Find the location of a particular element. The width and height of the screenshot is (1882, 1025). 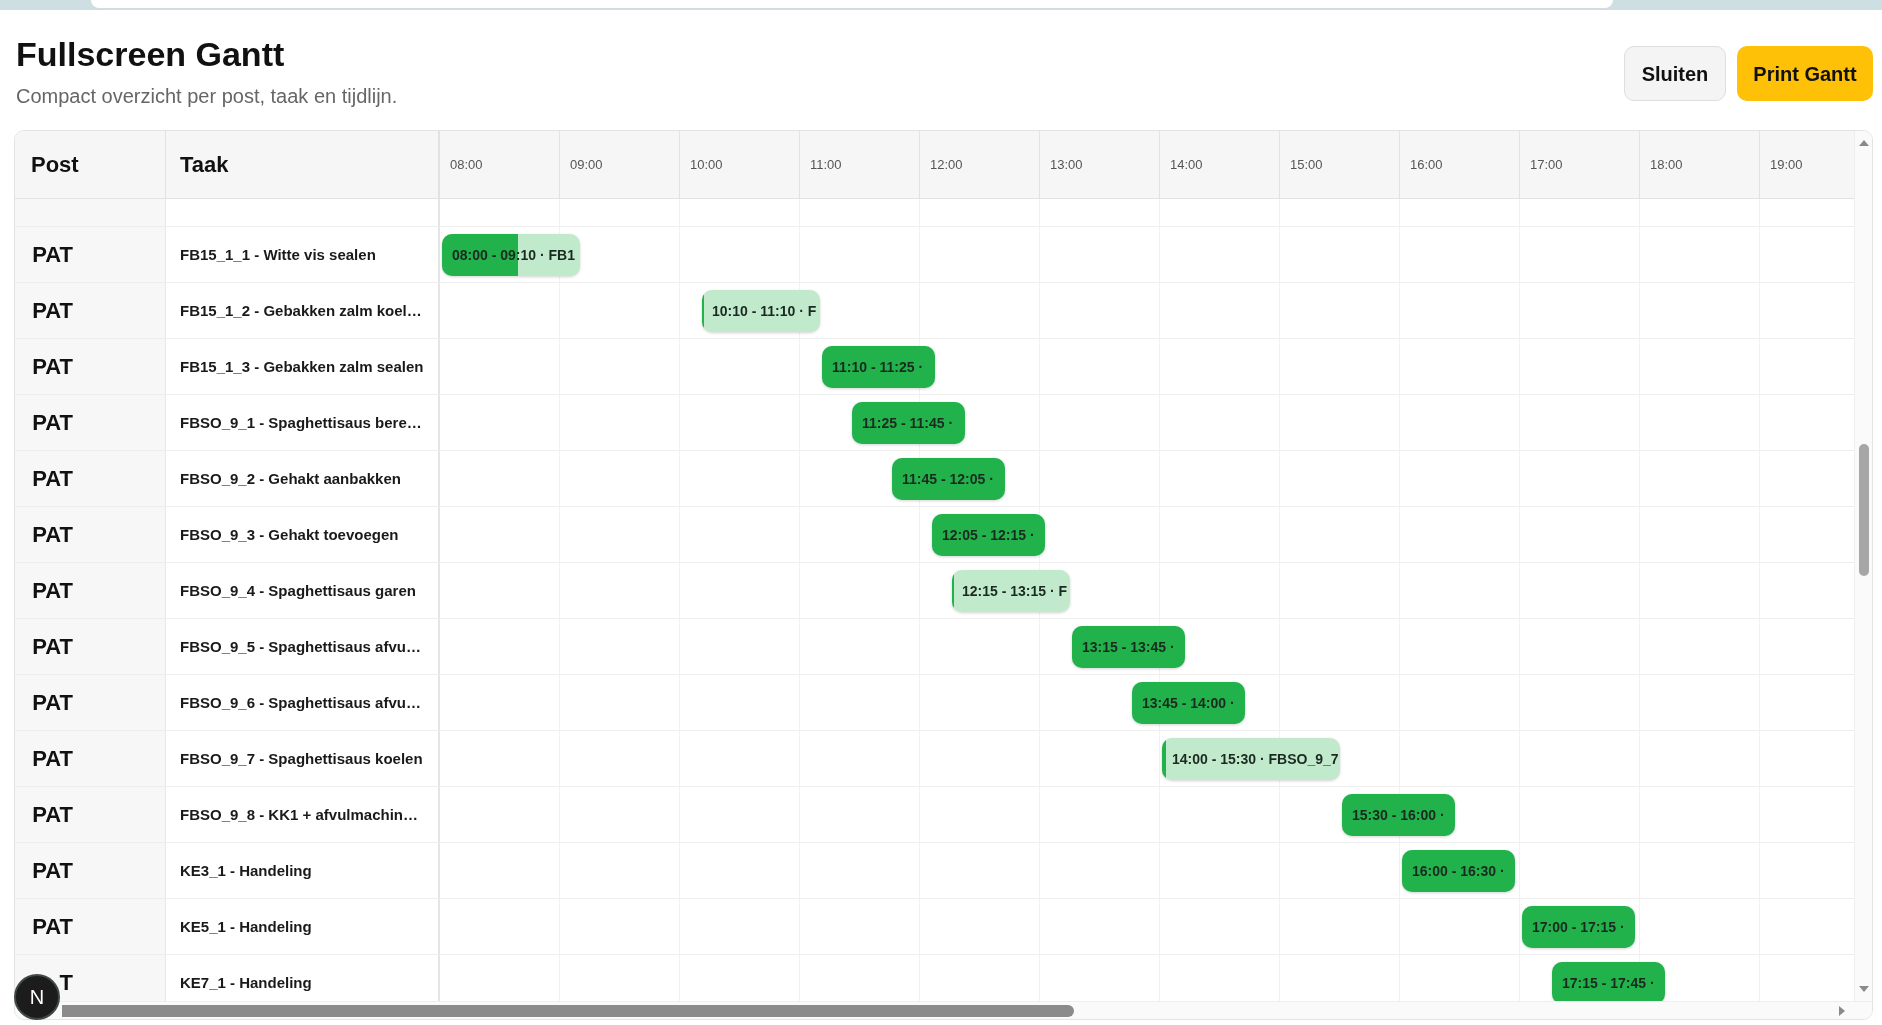

bar-label: 17:00 - 17:15 · is located at coordinates (1578, 927).